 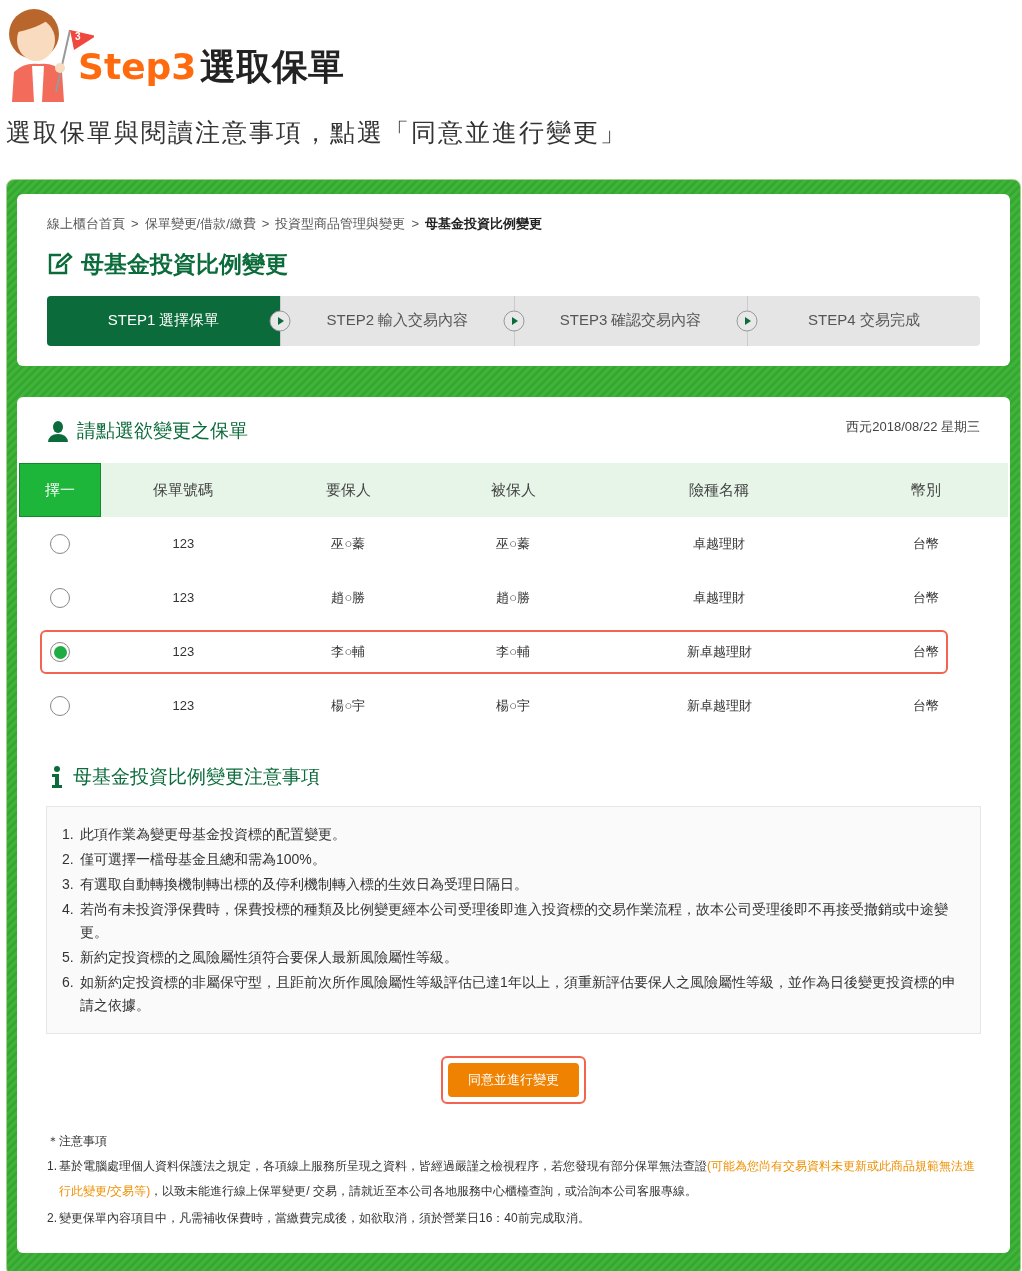 What do you see at coordinates (60, 490) in the screenshot?
I see `select-column-header: 擇一` at bounding box center [60, 490].